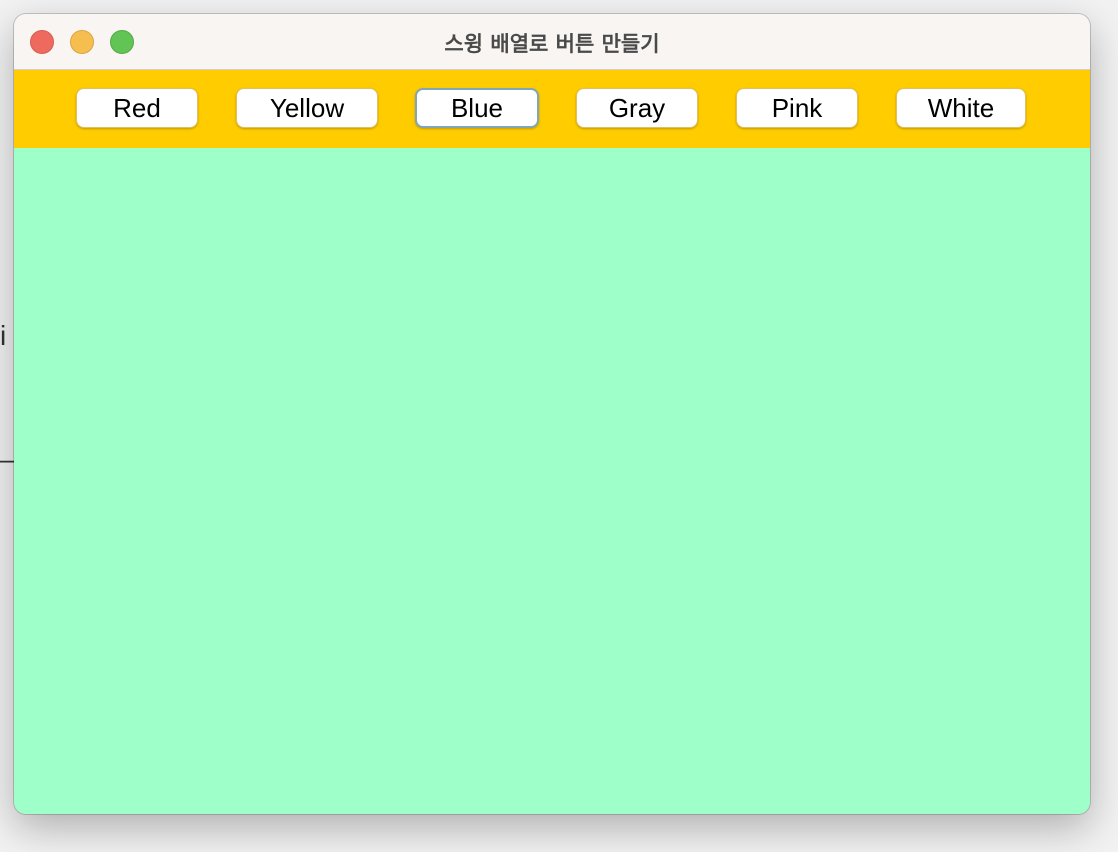 The image size is (1118, 852). I want to click on background-text-fragment: i, so click(3, 335).